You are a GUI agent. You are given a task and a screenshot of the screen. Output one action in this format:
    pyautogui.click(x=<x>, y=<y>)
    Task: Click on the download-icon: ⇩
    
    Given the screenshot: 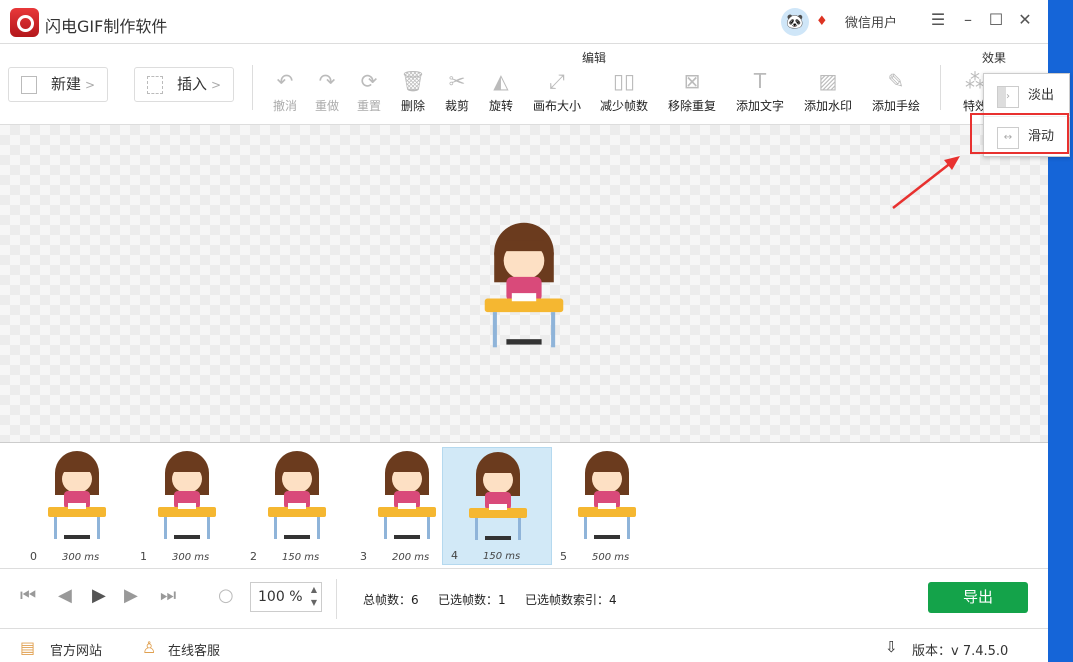 What is the action you would take?
    pyautogui.click(x=891, y=647)
    